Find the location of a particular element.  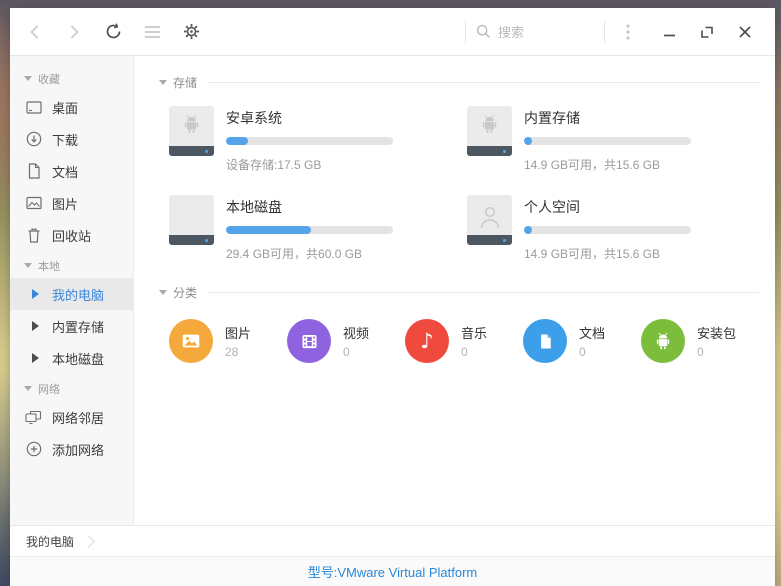

sidebar-item-add-network: 添加网络 is located at coordinates (71, 449).